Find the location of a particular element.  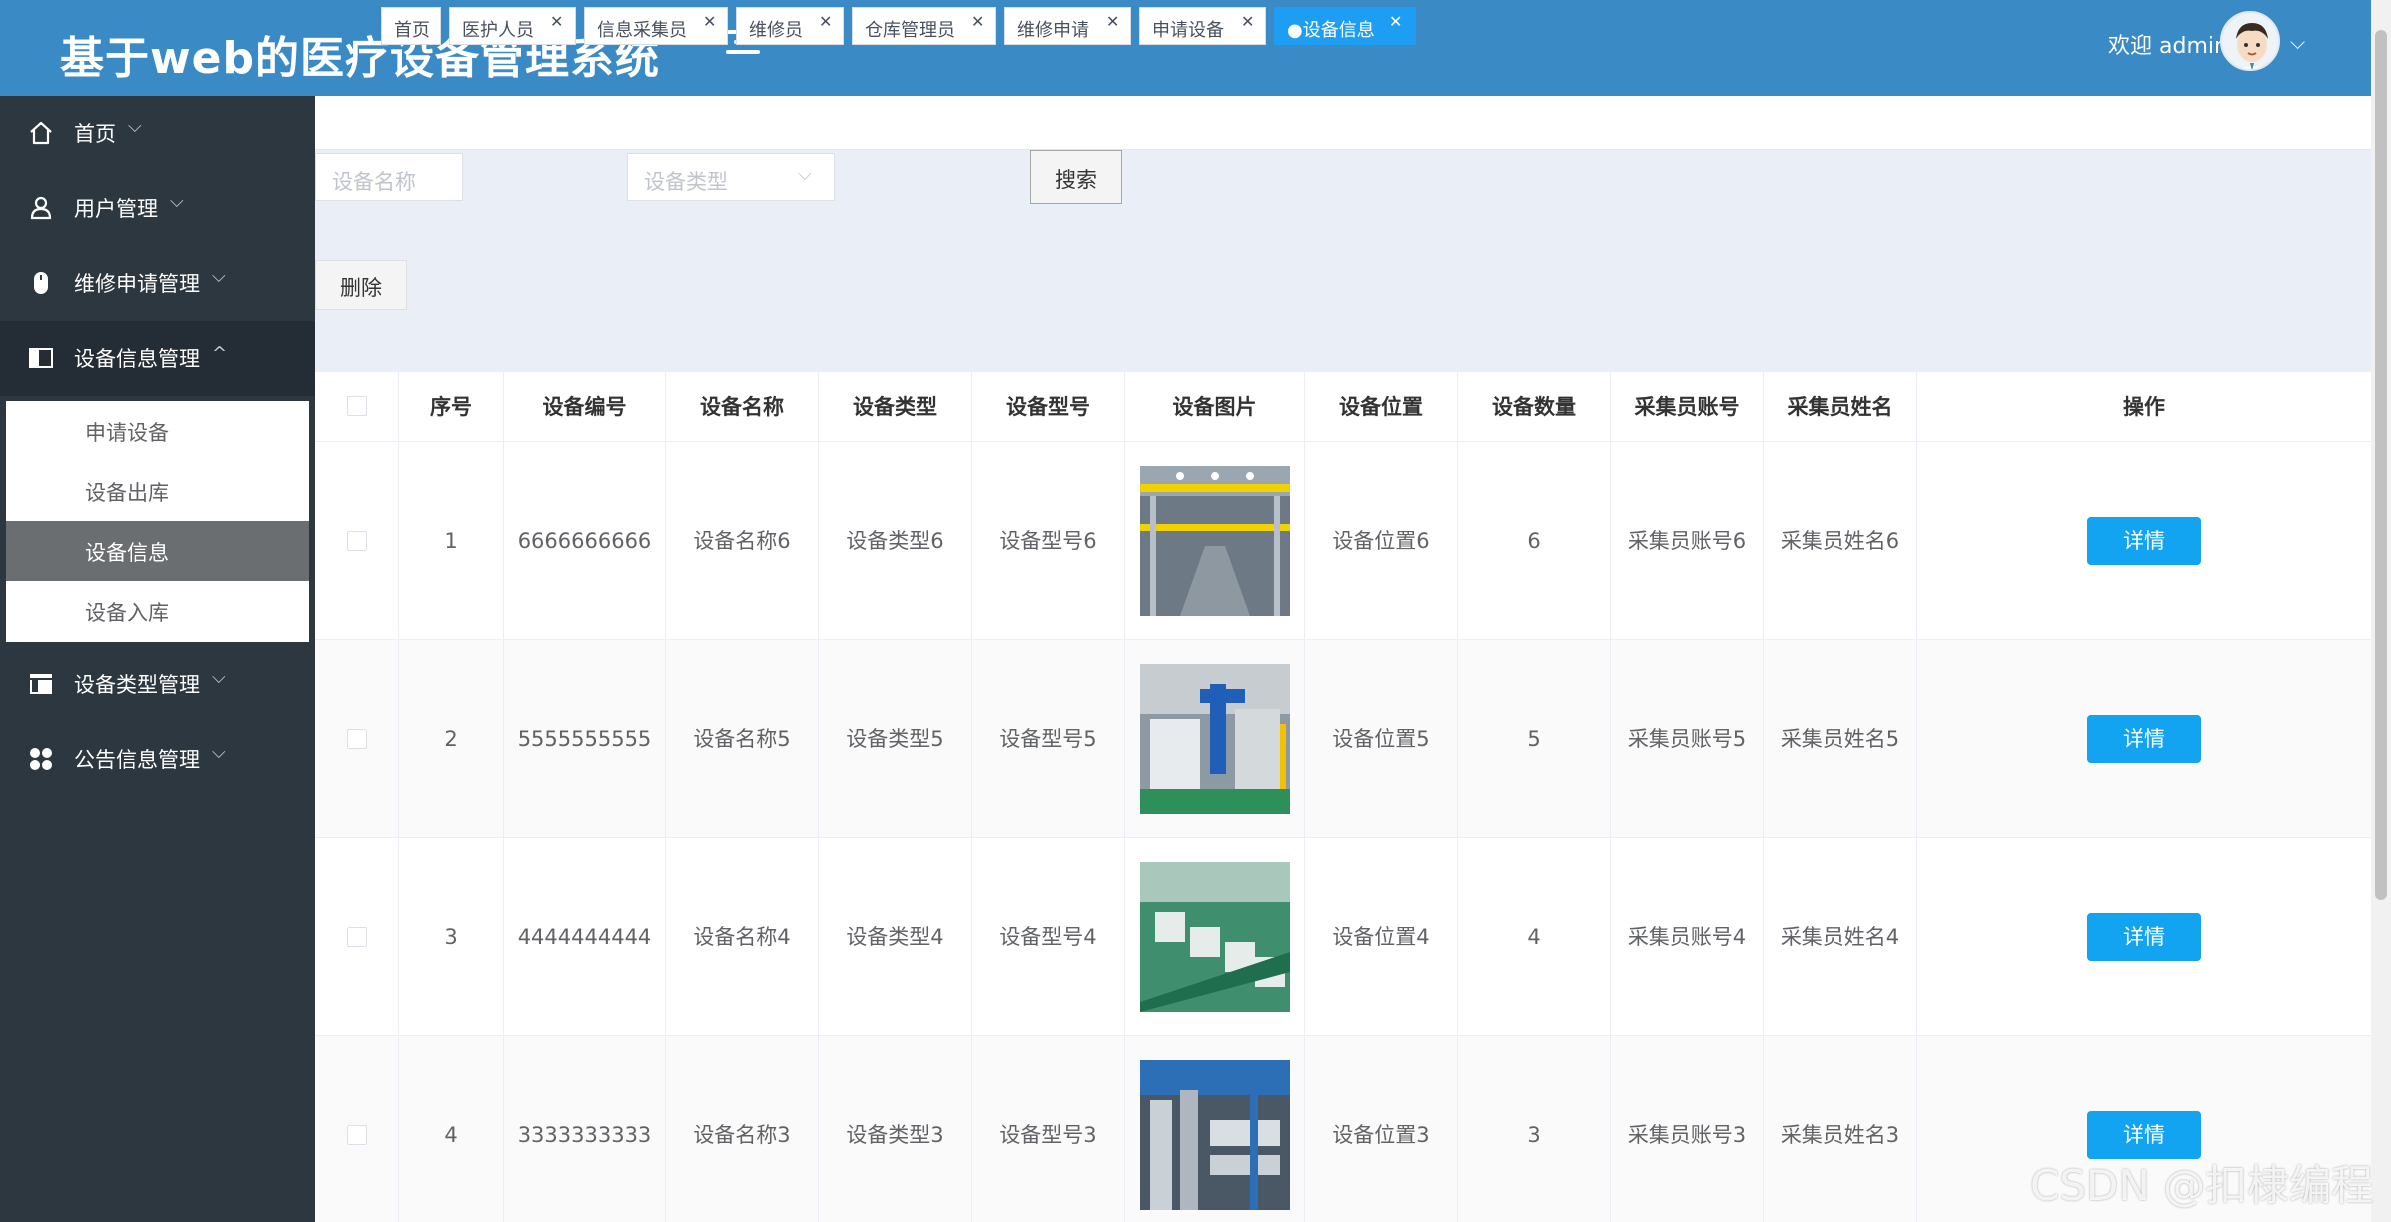

submenu-item-device-info: 设备信息 is located at coordinates (157, 551).